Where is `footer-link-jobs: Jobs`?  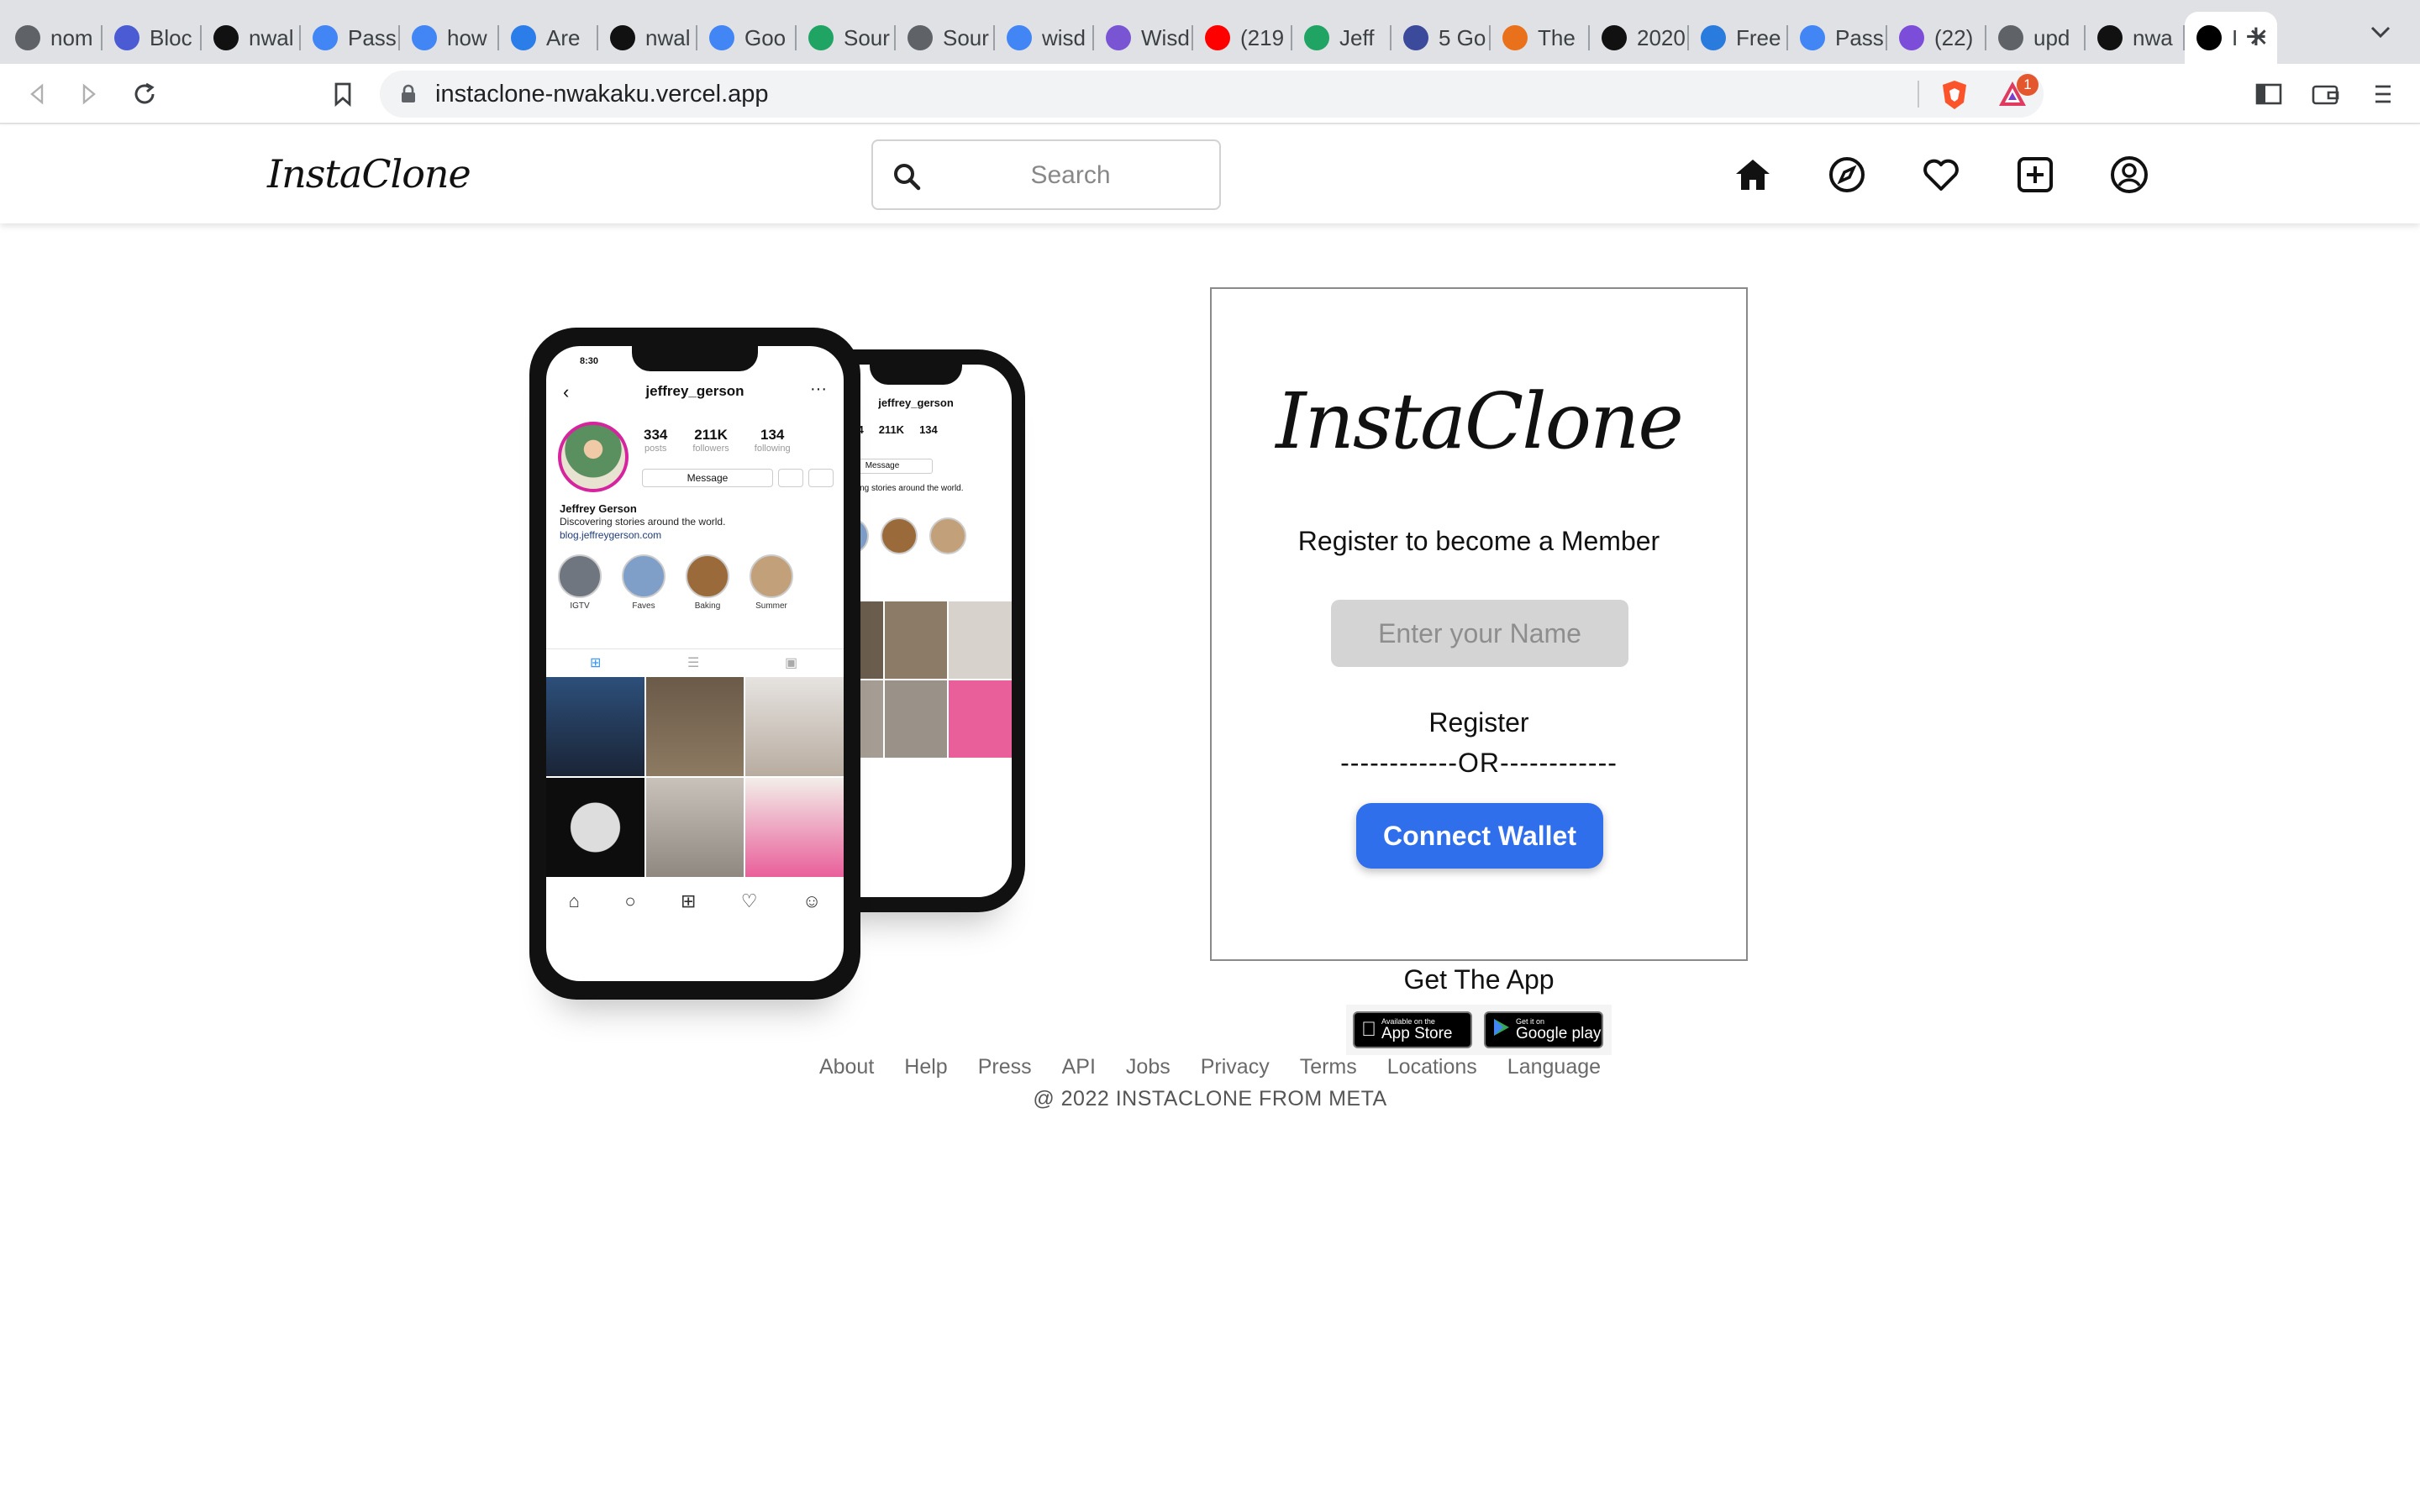
footer-link-jobs: Jobs is located at coordinates (1148, 1067).